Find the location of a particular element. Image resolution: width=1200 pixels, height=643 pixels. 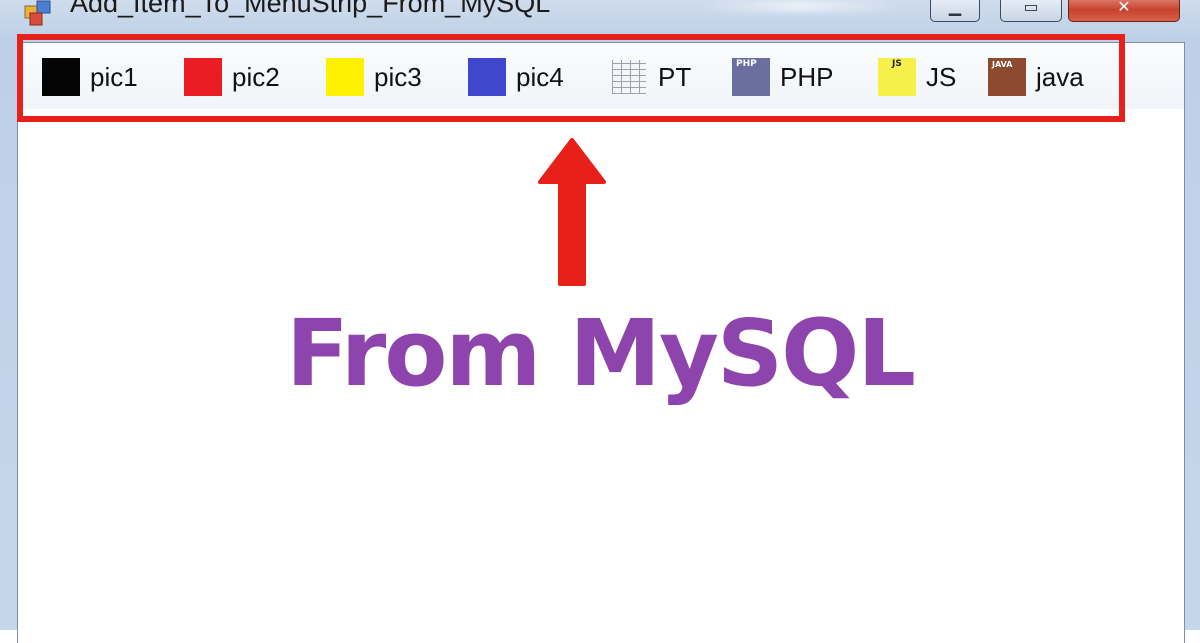

maximize-button: ▭ is located at coordinates (1031, 11).